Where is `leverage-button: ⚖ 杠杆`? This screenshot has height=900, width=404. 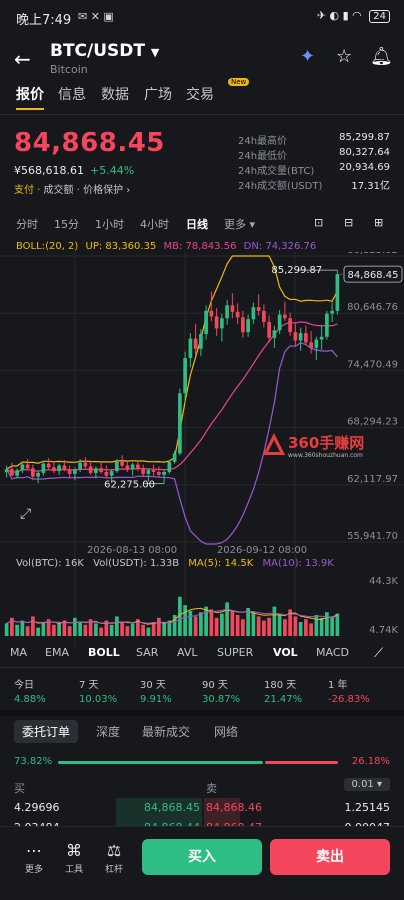 leverage-button: ⚖ 杠杆 is located at coordinates (114, 858).